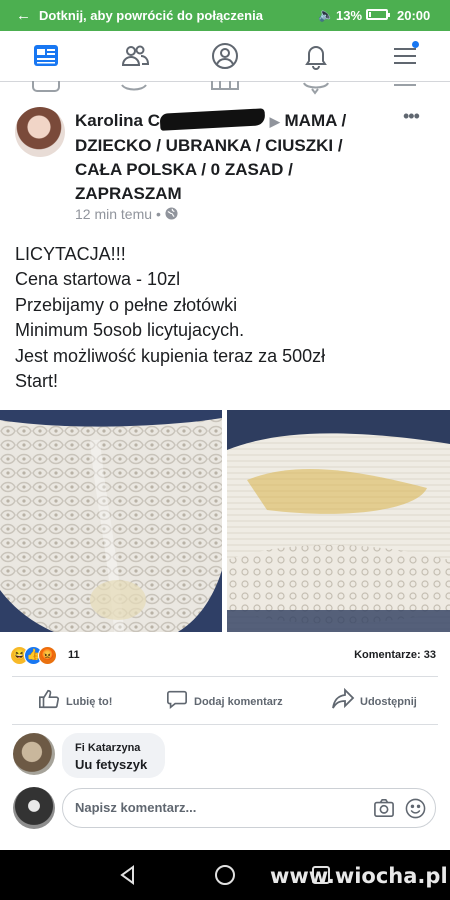 The height and width of the screenshot is (900, 450). I want to click on top-nav, so click(225, 56).